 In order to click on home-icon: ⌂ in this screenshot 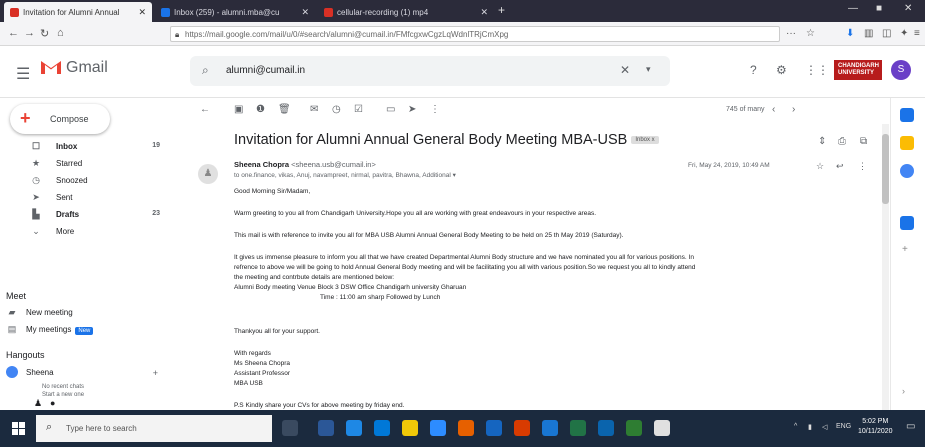, I will do `click(60, 33)`.